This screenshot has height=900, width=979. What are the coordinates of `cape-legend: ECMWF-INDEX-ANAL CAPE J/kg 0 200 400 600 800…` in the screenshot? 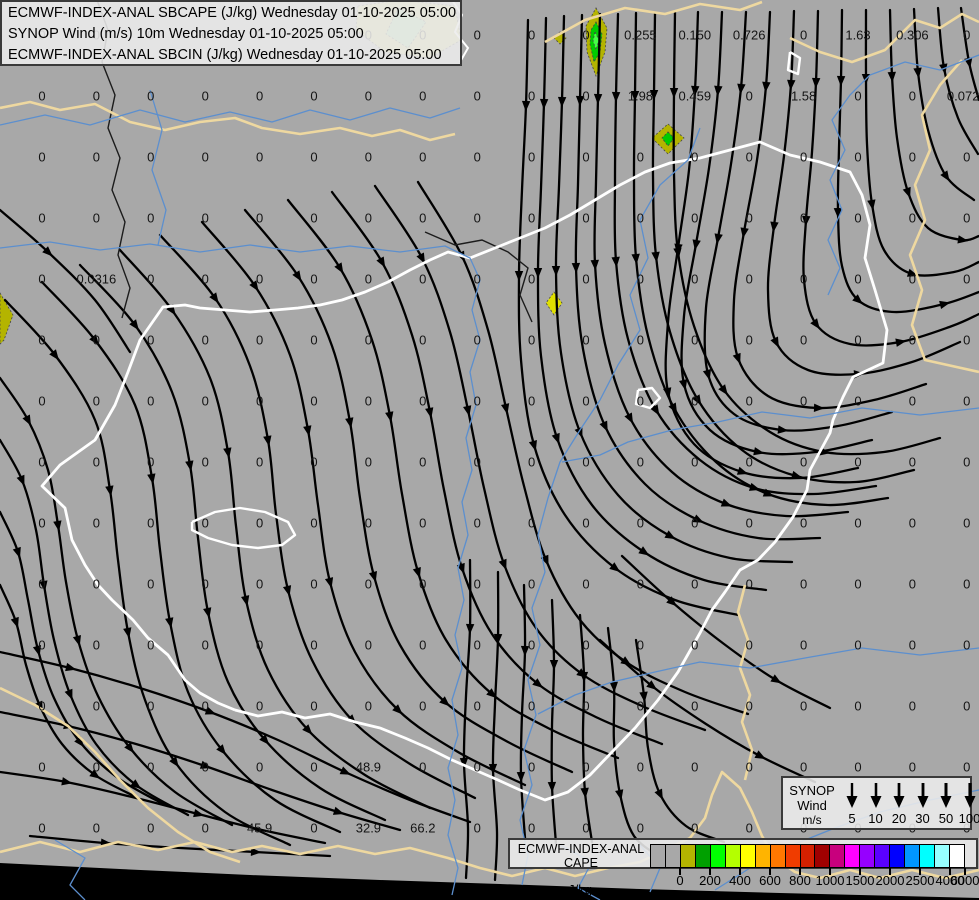 It's located at (743, 867).